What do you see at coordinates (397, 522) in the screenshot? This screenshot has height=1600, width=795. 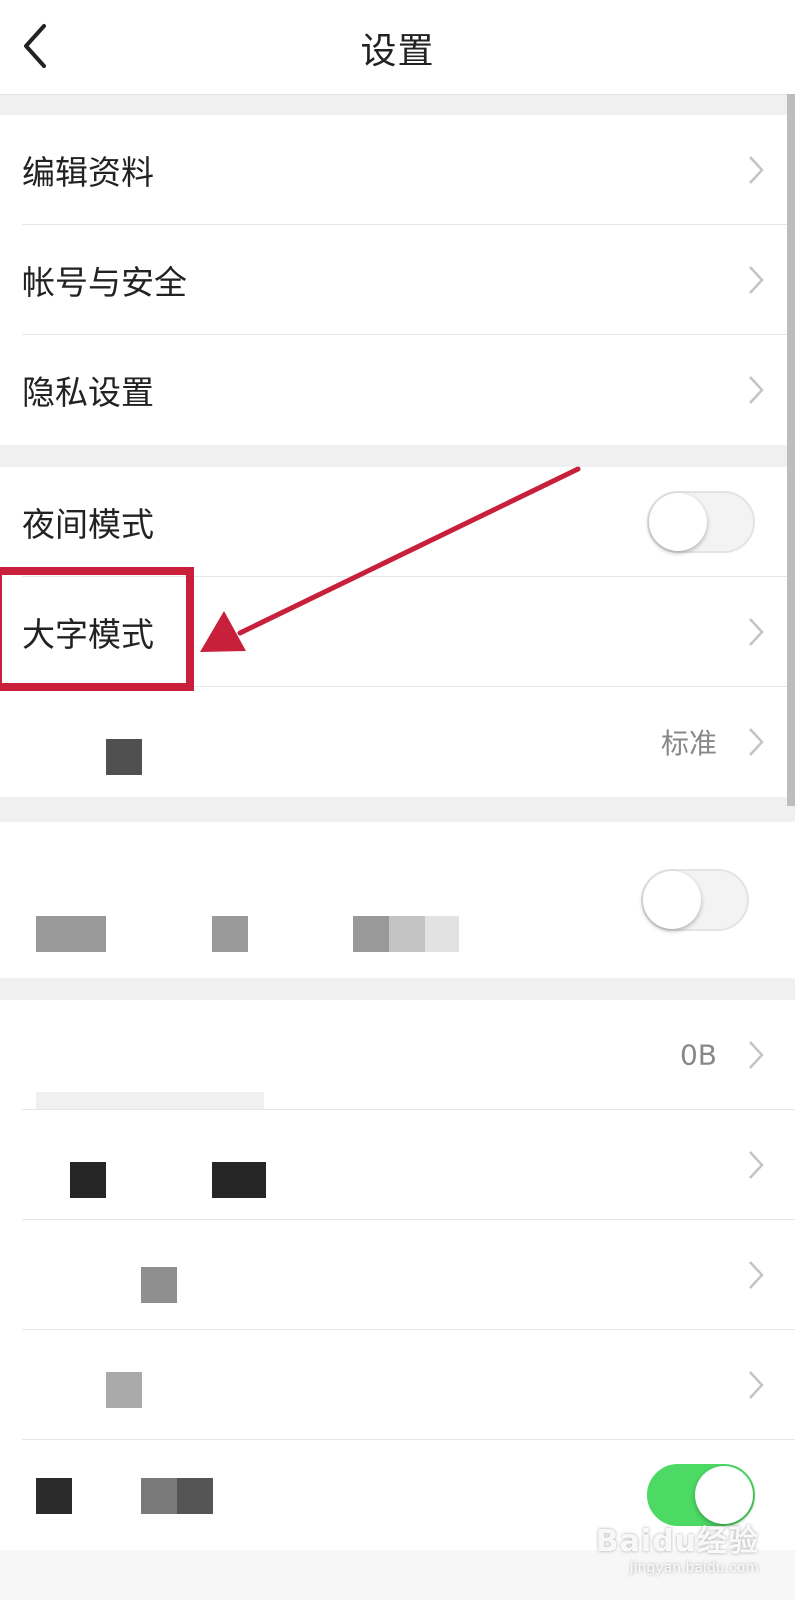 I see `row-night-mode: 夜间模式` at bounding box center [397, 522].